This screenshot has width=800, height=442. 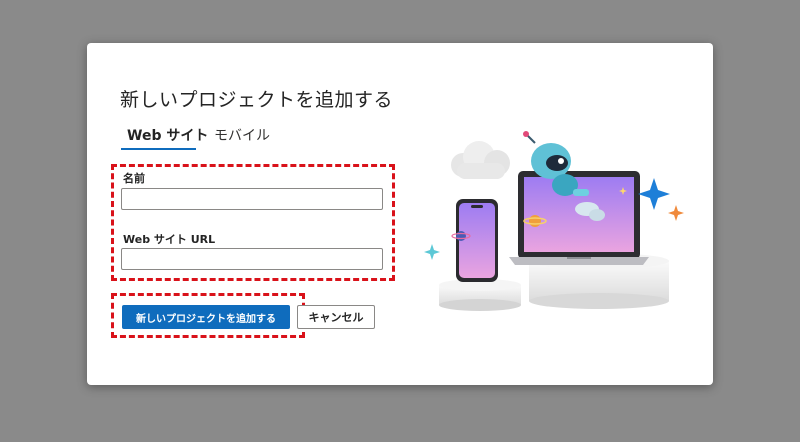 I want to click on add-project-button: 新しいプロジェクトを追加する, so click(x=206, y=317).